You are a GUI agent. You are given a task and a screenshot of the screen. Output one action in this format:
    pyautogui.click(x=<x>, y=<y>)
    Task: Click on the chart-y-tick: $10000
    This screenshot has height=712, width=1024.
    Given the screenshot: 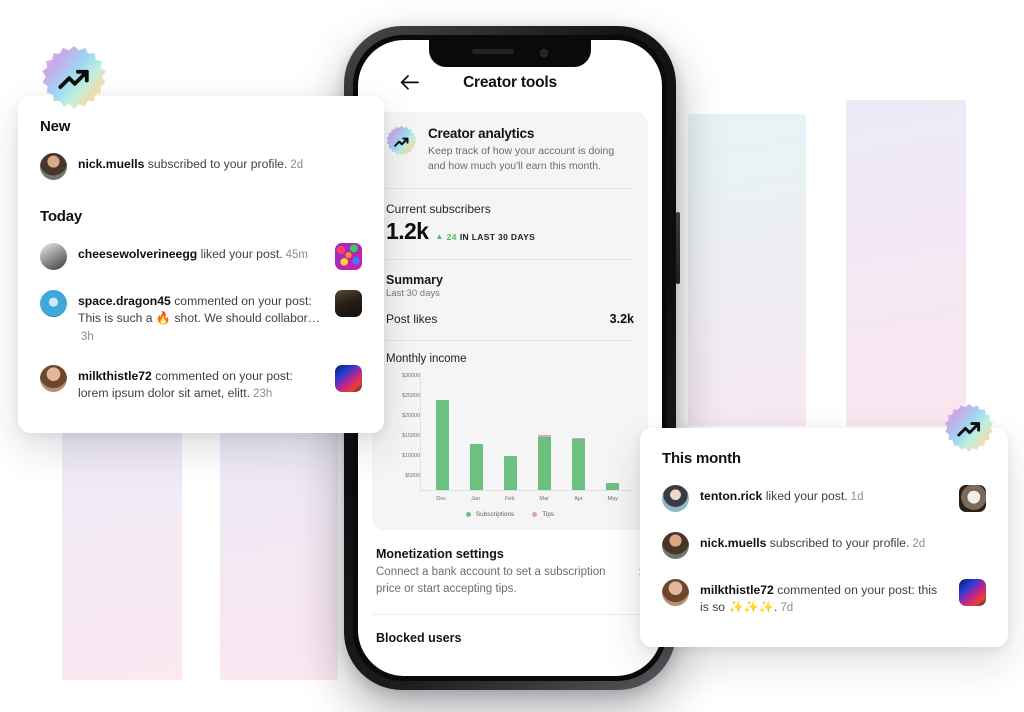 What is the action you would take?
    pyautogui.click(x=411, y=456)
    